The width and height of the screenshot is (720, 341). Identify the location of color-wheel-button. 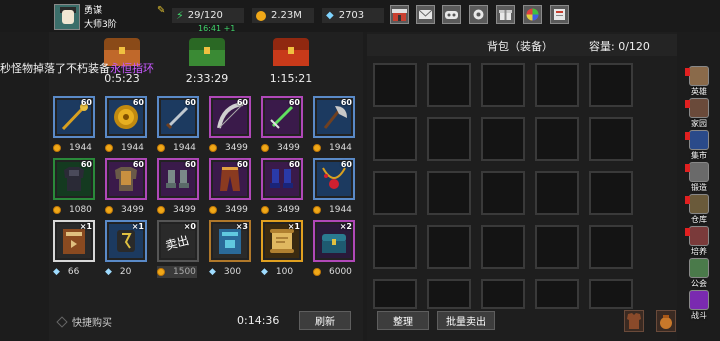
(532, 14).